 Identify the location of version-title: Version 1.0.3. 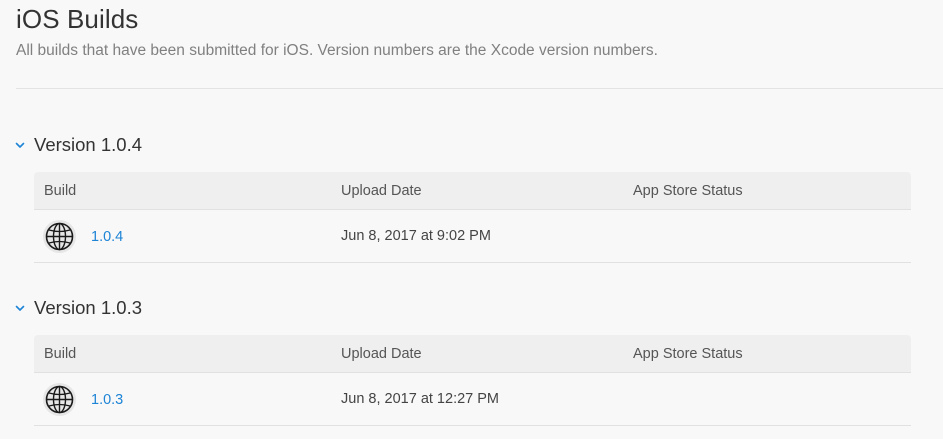
(88, 307).